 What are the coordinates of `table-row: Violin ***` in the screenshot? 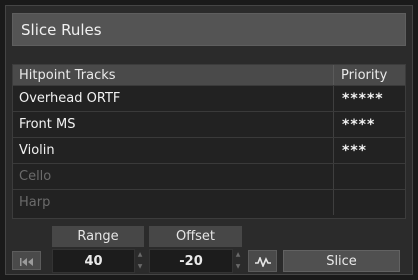 It's located at (209, 150).